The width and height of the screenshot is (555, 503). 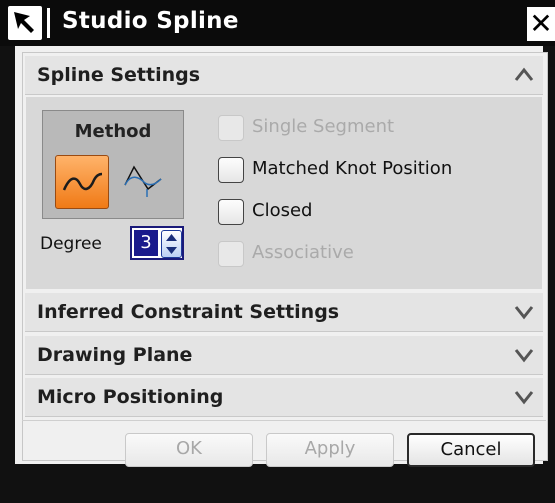 I want to click on checkbox-label: Matched Knot Position, so click(x=352, y=168).